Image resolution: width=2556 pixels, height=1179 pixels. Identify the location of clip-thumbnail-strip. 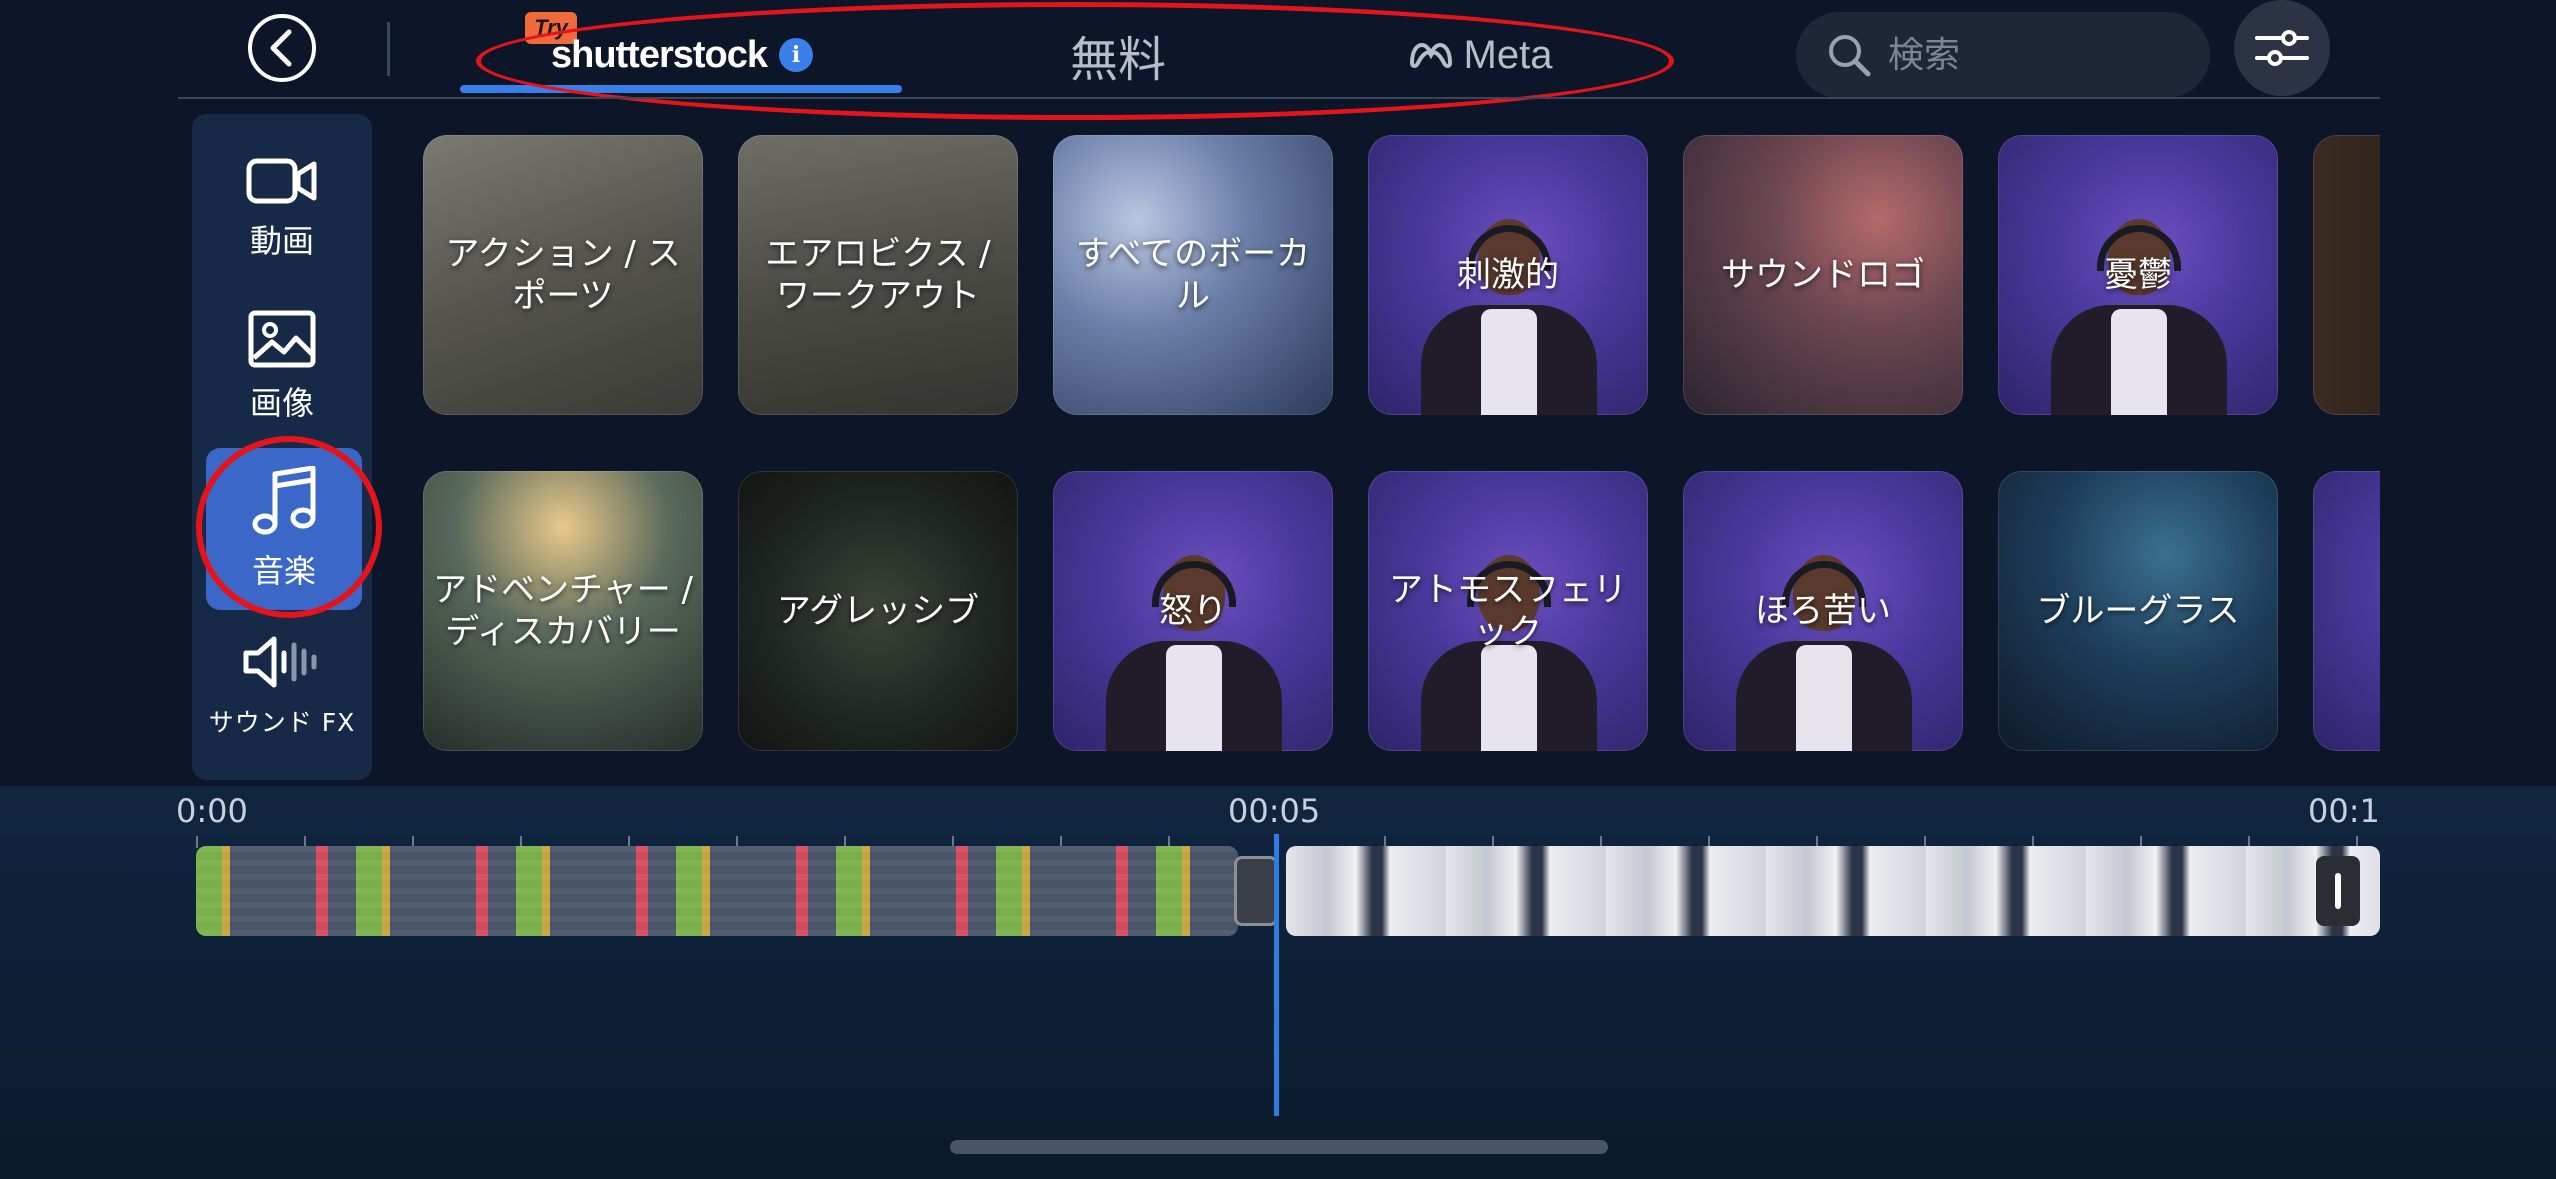
(717, 891).